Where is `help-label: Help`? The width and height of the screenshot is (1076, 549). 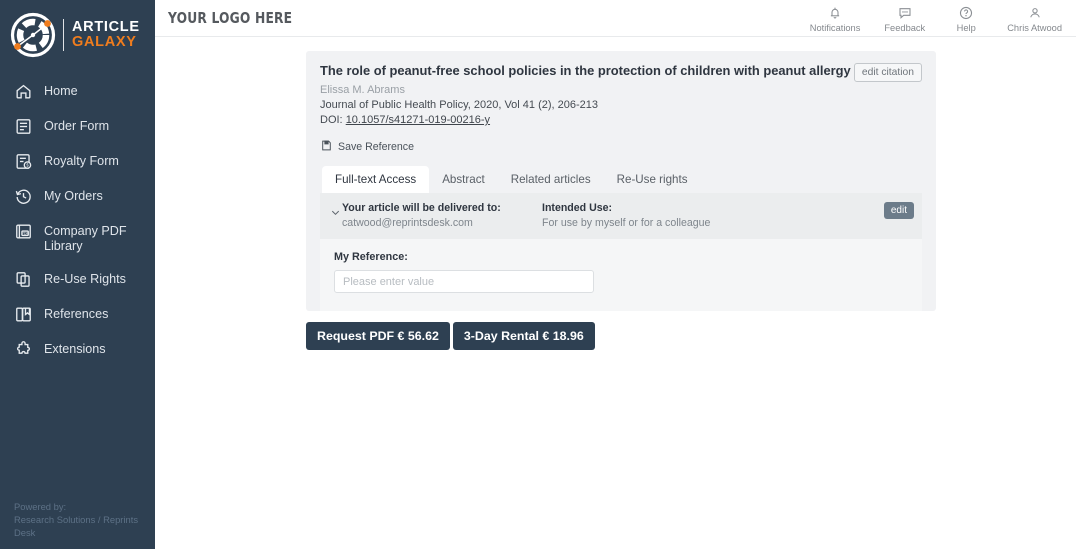 help-label: Help is located at coordinates (966, 28).